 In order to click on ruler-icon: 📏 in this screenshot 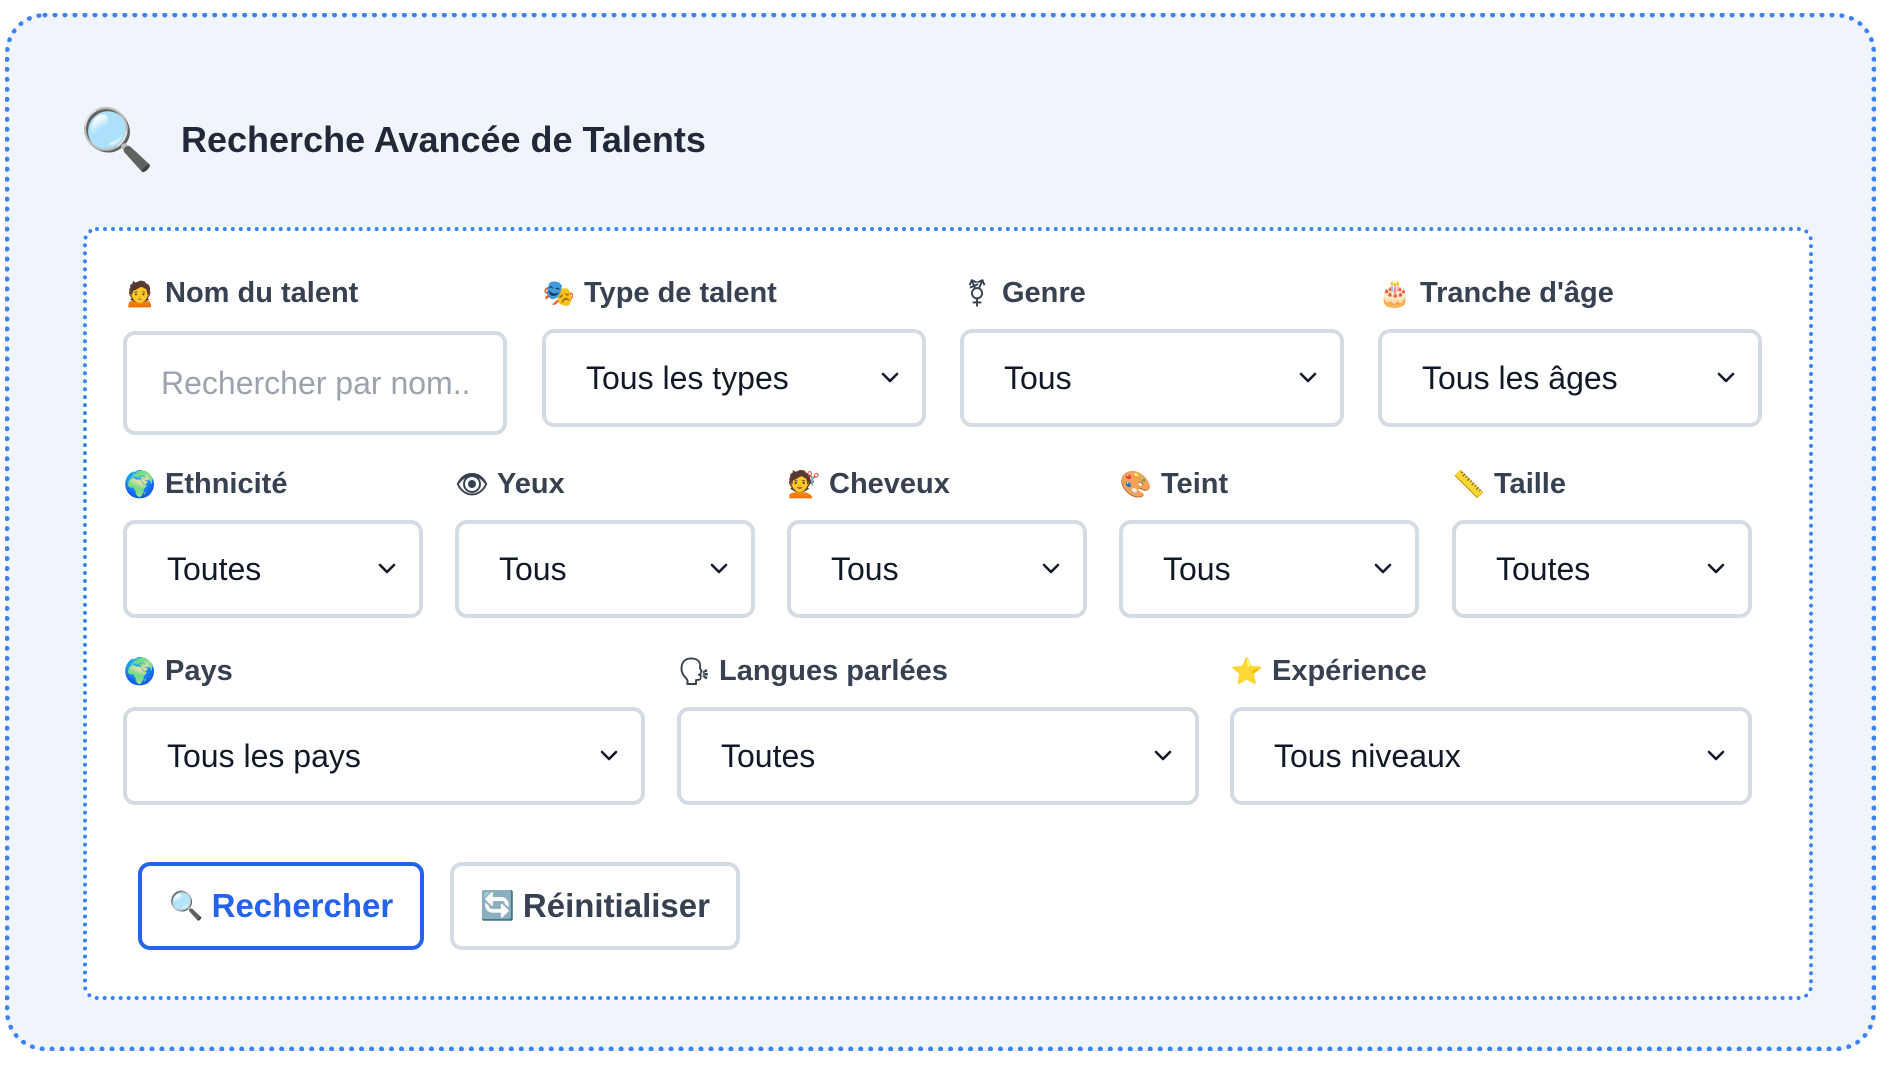, I will do `click(1469, 484)`.